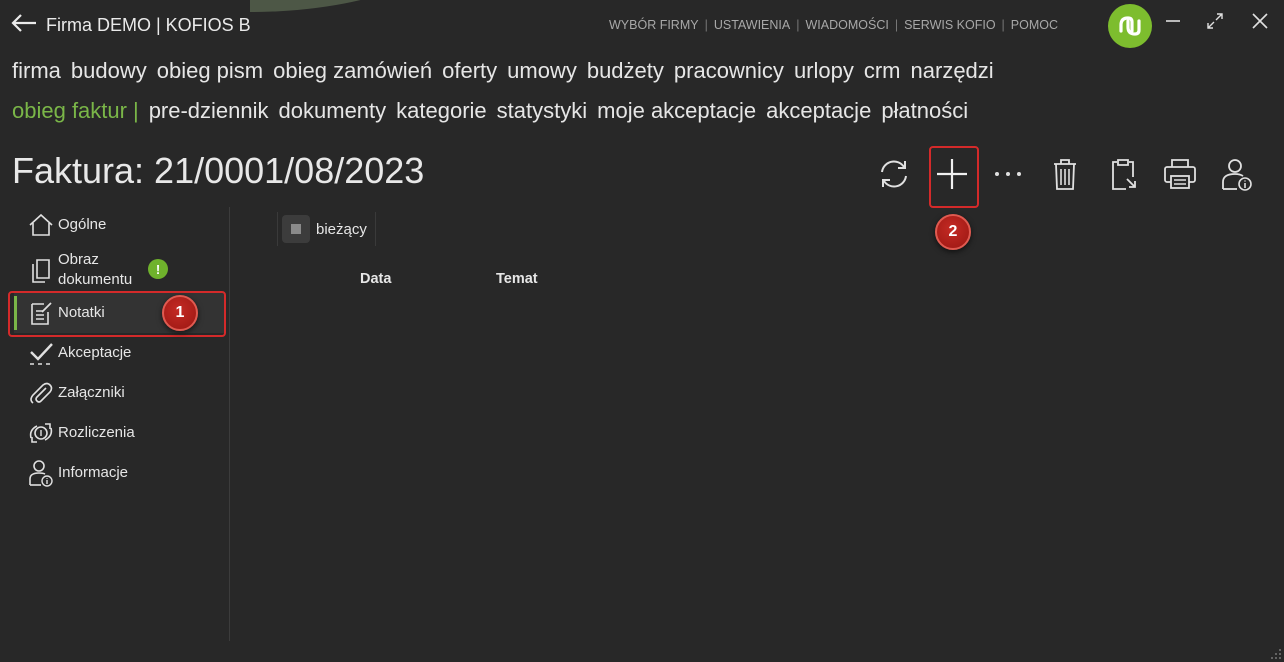  I want to click on clipboard-icon, so click(1124, 174).